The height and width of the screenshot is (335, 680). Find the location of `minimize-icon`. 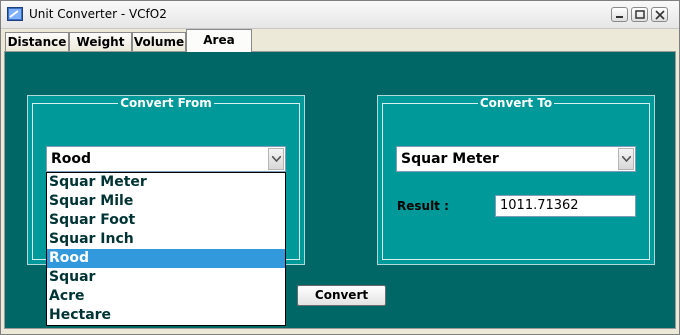

minimize-icon is located at coordinates (619, 17).